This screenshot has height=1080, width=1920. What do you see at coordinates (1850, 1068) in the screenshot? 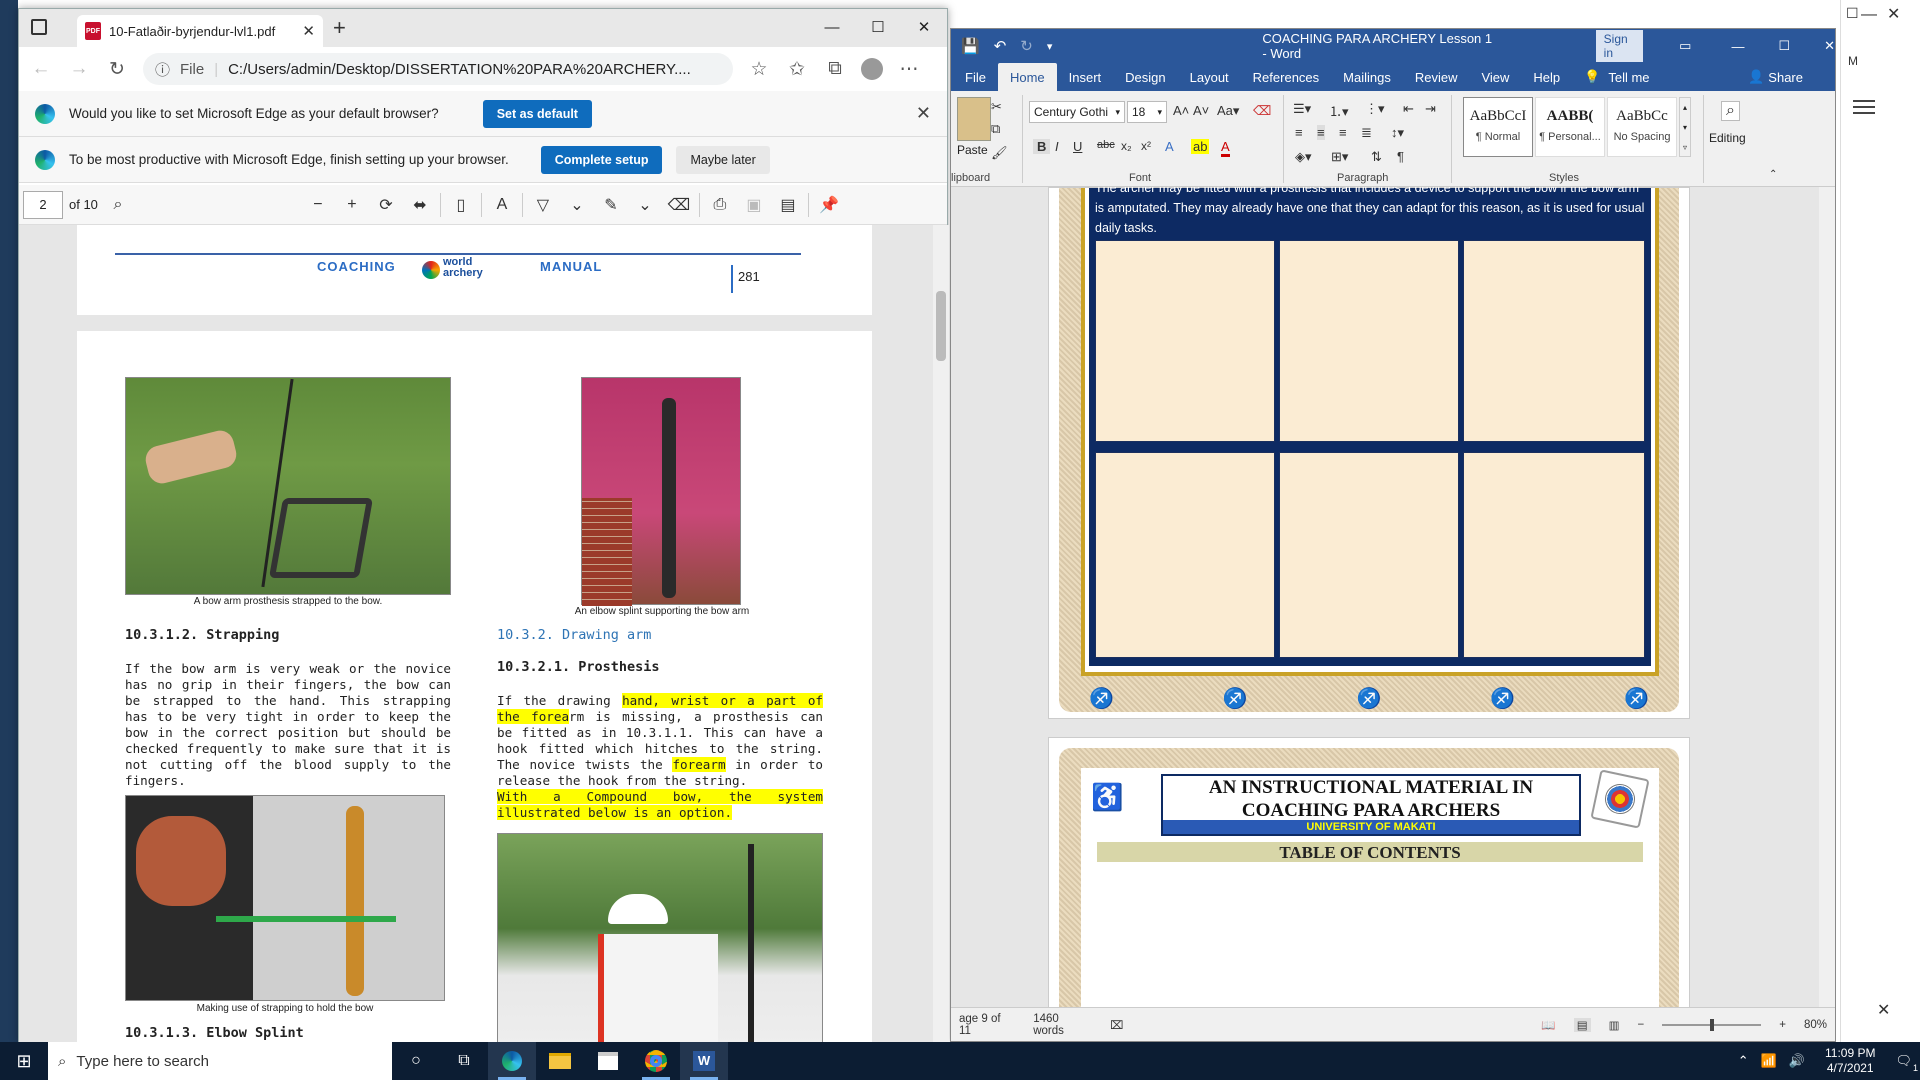
I see `clock-date: 4/7/2021` at bounding box center [1850, 1068].